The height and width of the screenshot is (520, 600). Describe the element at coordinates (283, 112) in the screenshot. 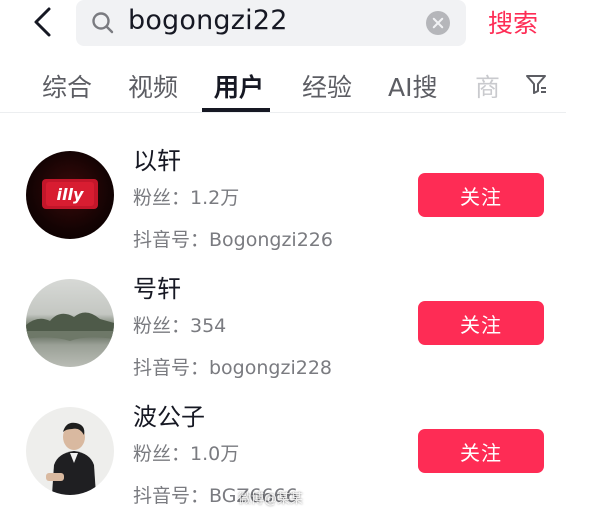

I see `tabs-divider` at that location.